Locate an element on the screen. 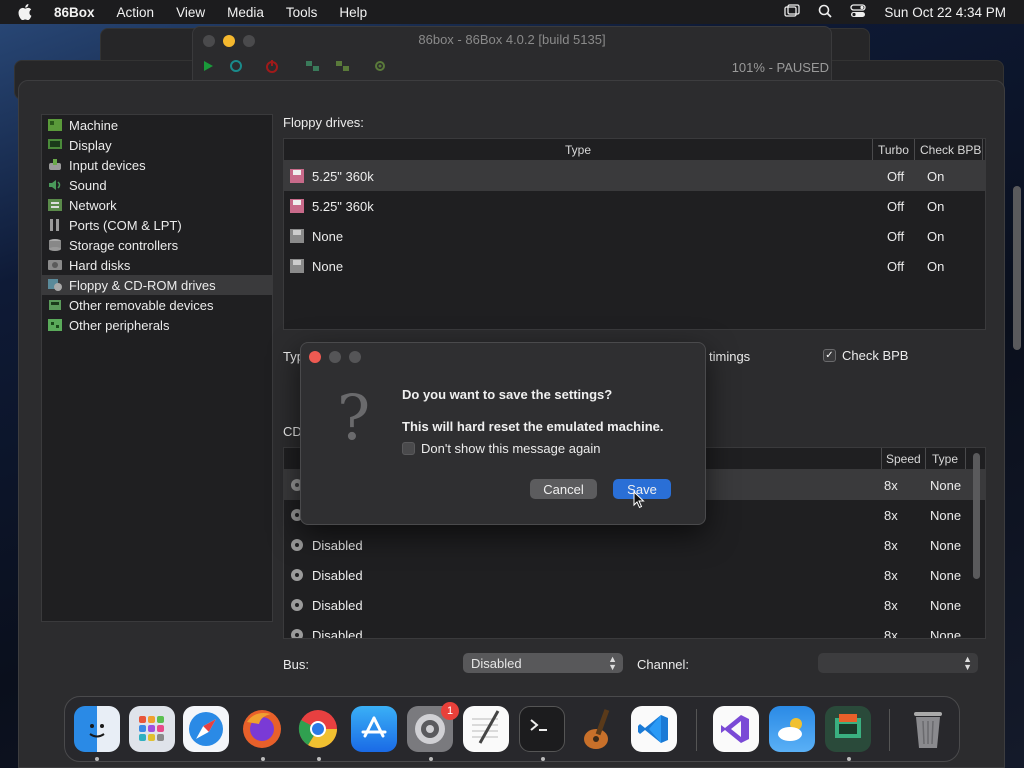  sidebar-item-storage-controllers: Storage controllers is located at coordinates (157, 245).